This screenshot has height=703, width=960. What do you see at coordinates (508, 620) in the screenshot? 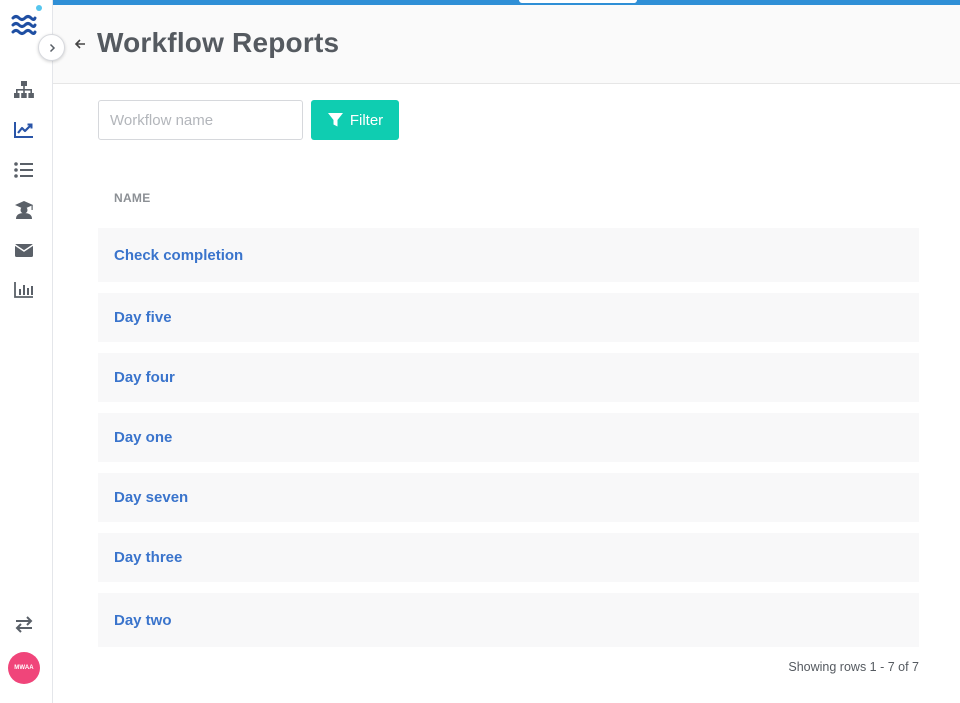
I see `table-row: Day two` at bounding box center [508, 620].